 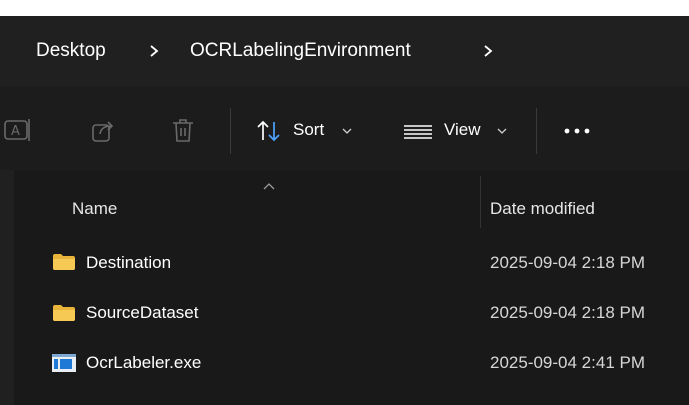 I want to click on sort-ascending-icon, so click(x=269, y=186).